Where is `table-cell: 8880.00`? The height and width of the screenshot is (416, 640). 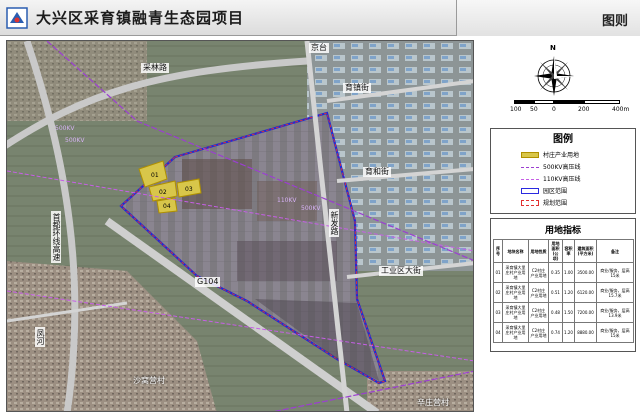
table-cell: 8880.00 is located at coordinates (585, 332).